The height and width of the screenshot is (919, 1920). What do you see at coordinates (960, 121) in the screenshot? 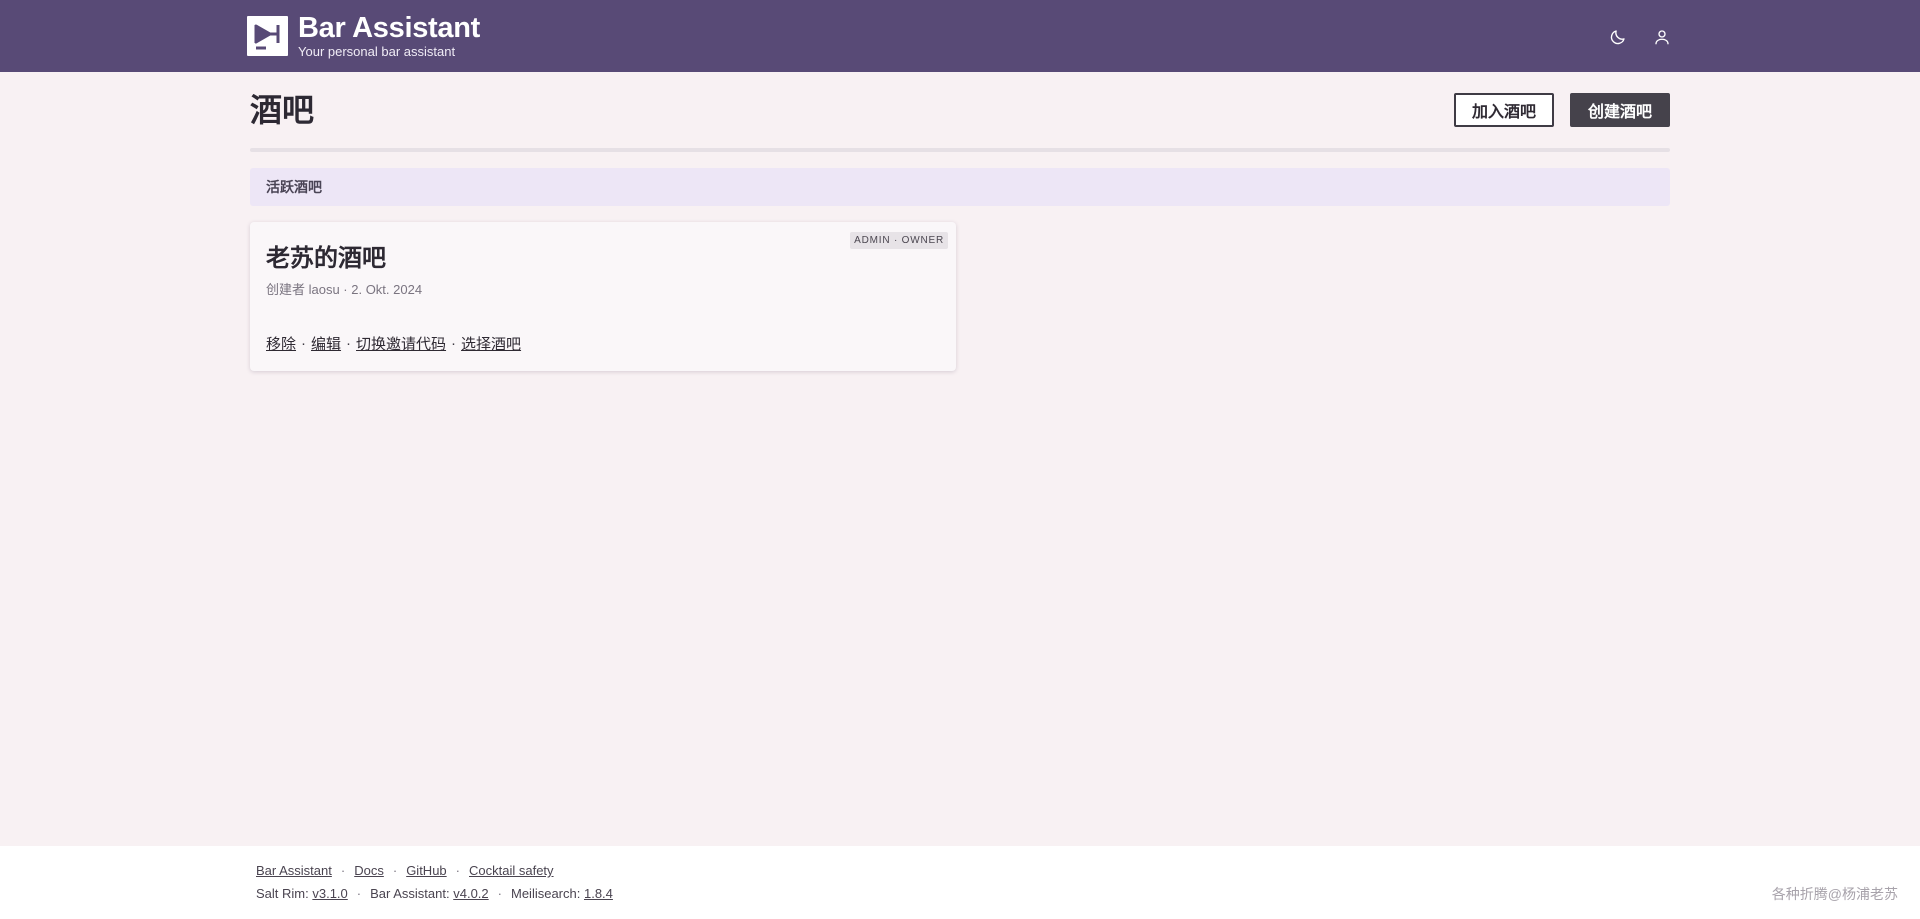
I see `page-header: 酒吧 加入酒吧 创建酒吧` at bounding box center [960, 121].